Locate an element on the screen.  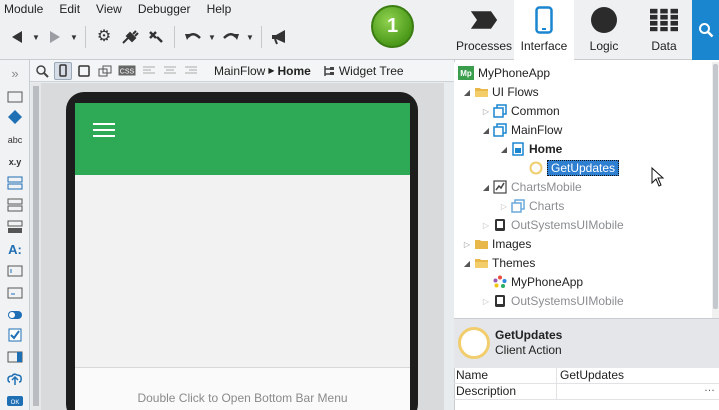
if-widget-icon is located at coordinates (15, 117).